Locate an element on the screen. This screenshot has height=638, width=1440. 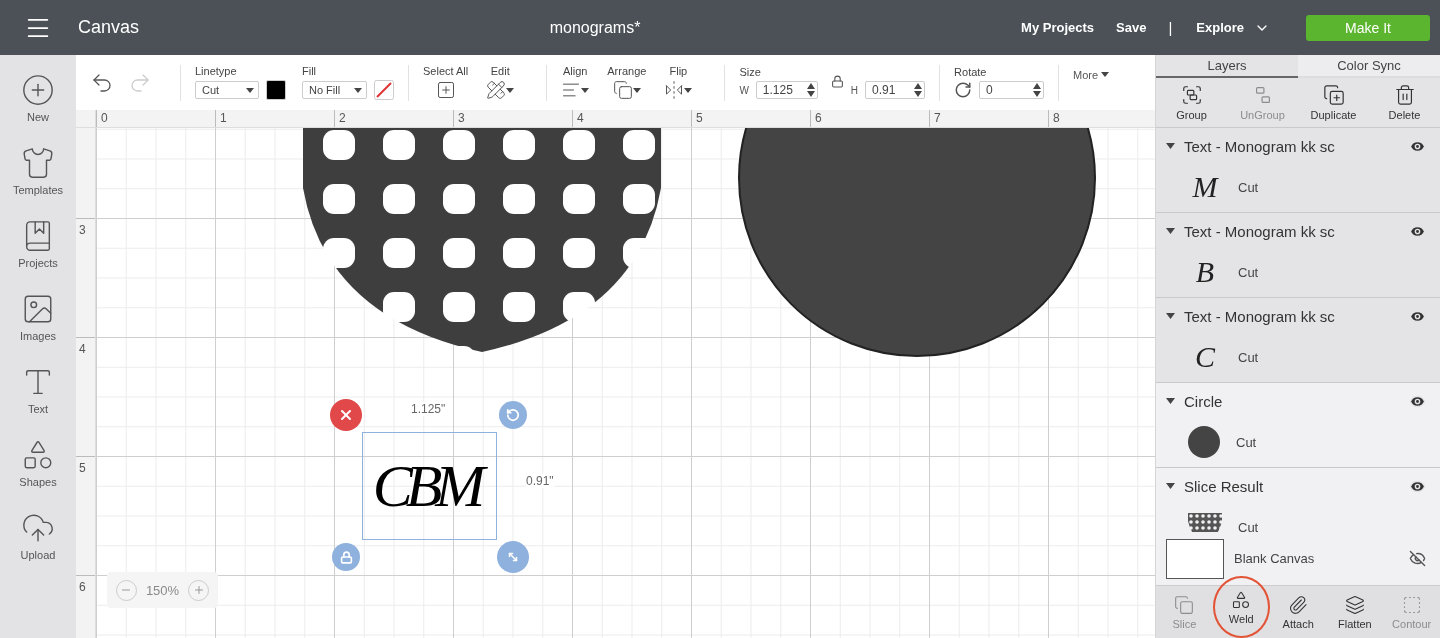
duplicate-button: Duplicate is located at coordinates (1333, 102).